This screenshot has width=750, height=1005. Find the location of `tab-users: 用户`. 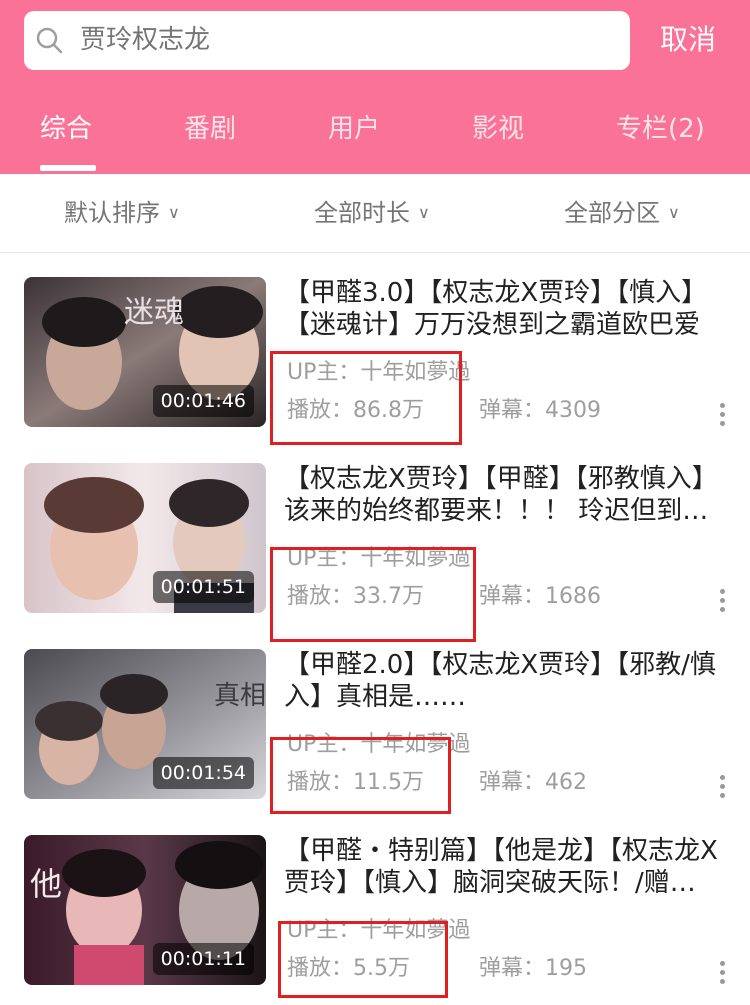

tab-users: 用户 is located at coordinates (354, 129).